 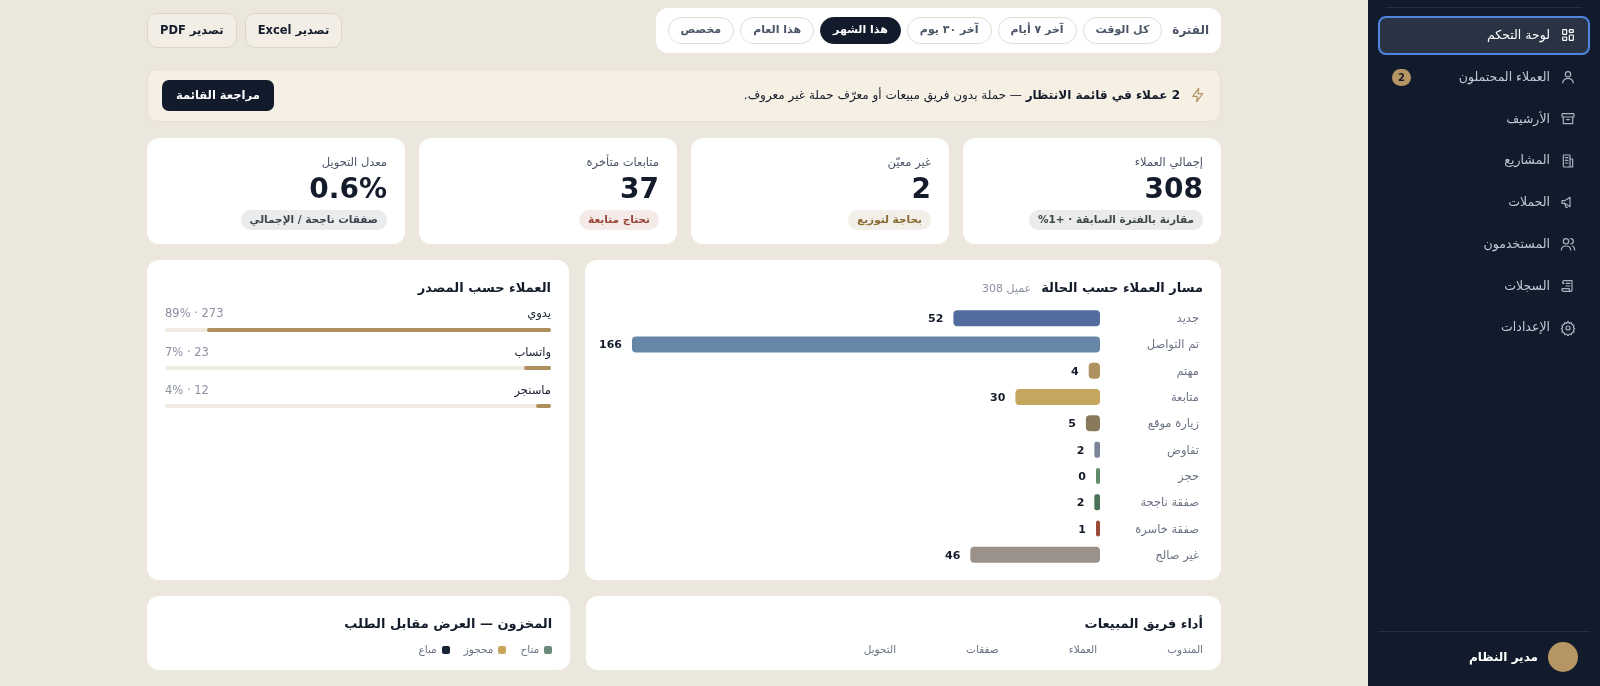 I want to click on stat-value: 308, so click(x=1173, y=188).